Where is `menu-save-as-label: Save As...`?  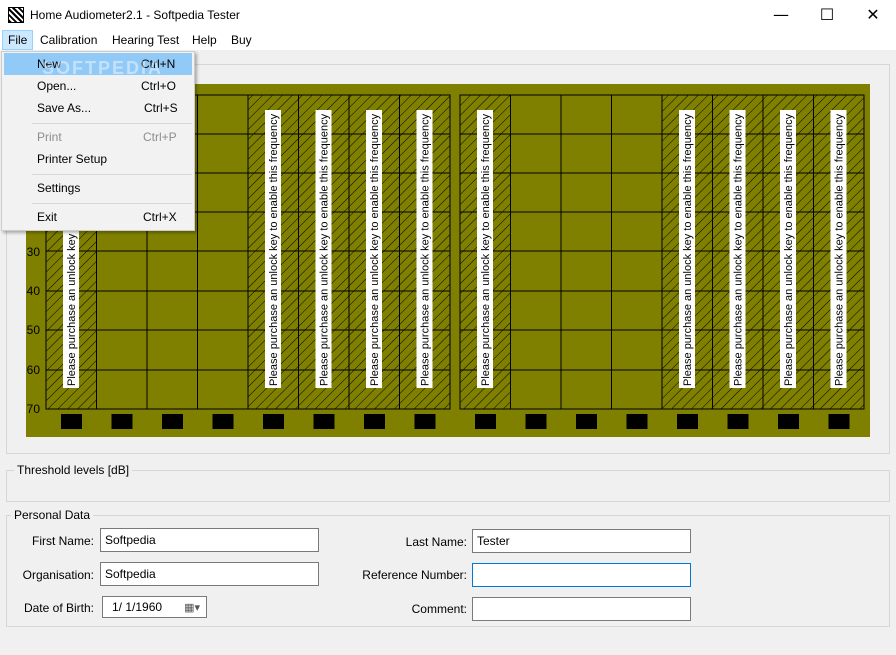 menu-save-as-label: Save As... is located at coordinates (64, 108).